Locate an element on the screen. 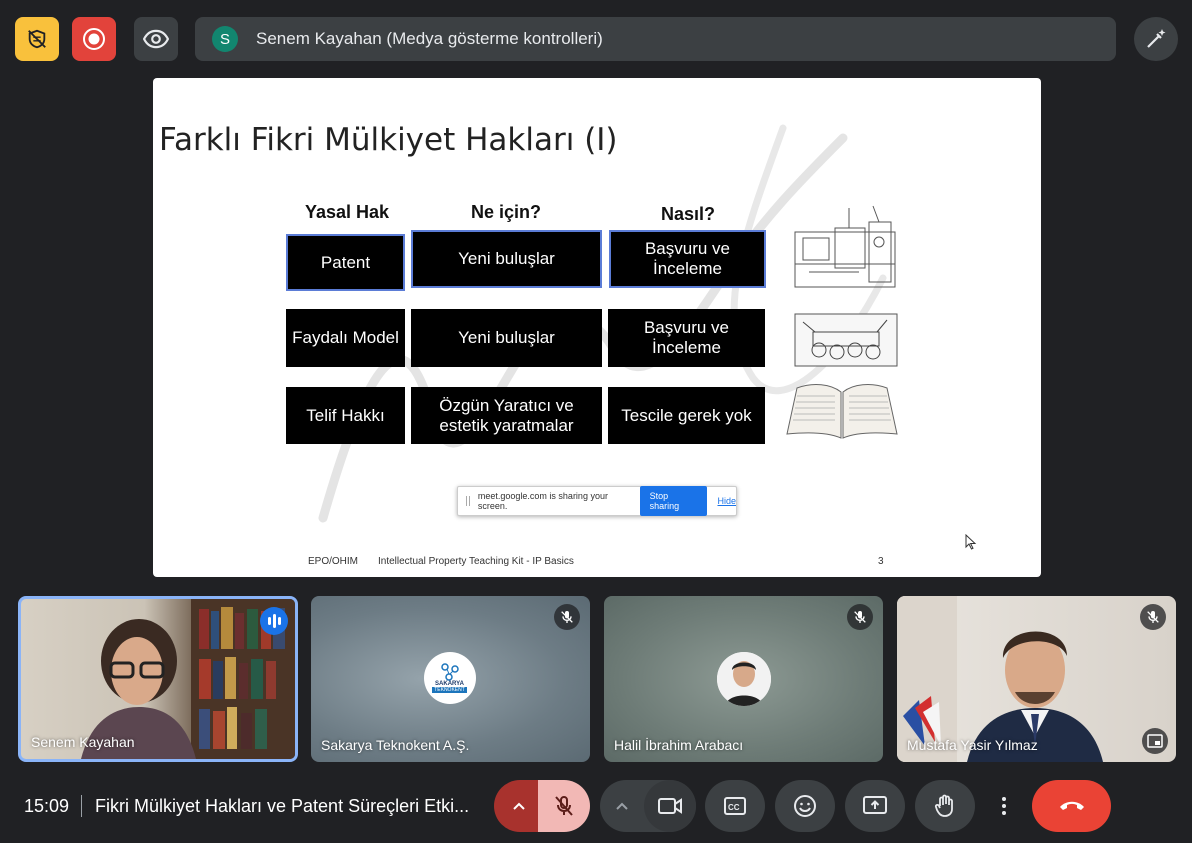 This screenshot has height=843, width=1192. shield-crossed-icon is located at coordinates (37, 39).